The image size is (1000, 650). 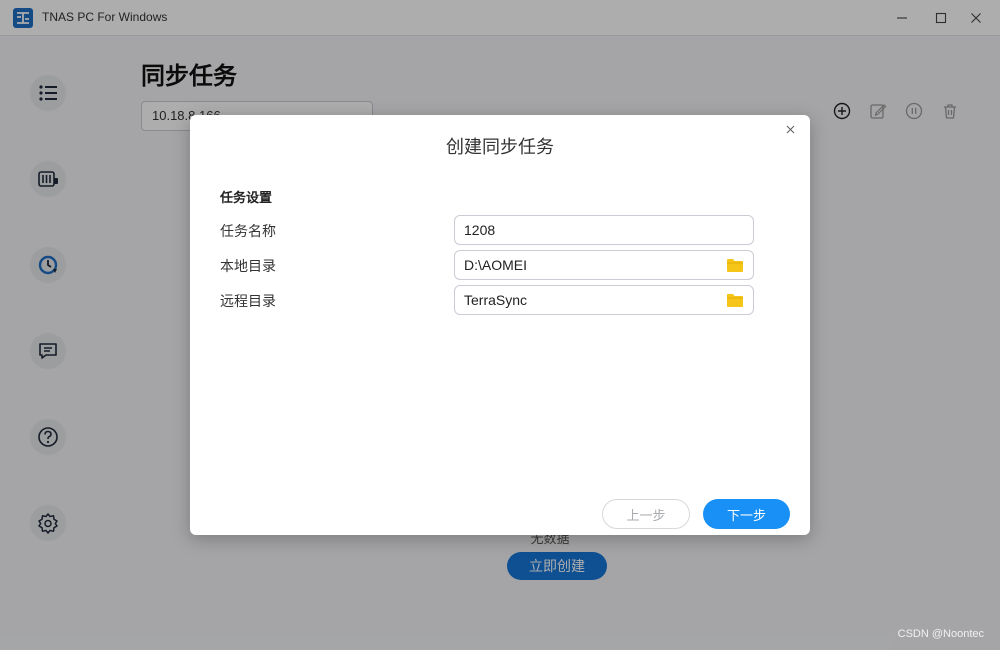 What do you see at coordinates (246, 197) in the screenshot?
I see `section-title: 任务设置` at bounding box center [246, 197].